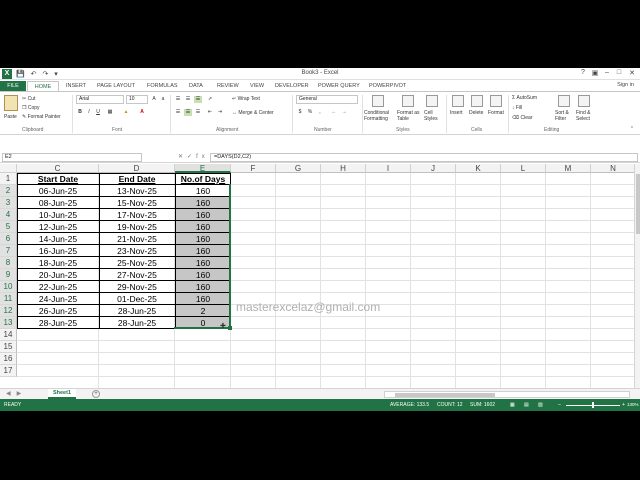 The height and width of the screenshot is (480, 640). Describe the element at coordinates (456, 113) in the screenshot. I see `insert-button: Insert` at that location.